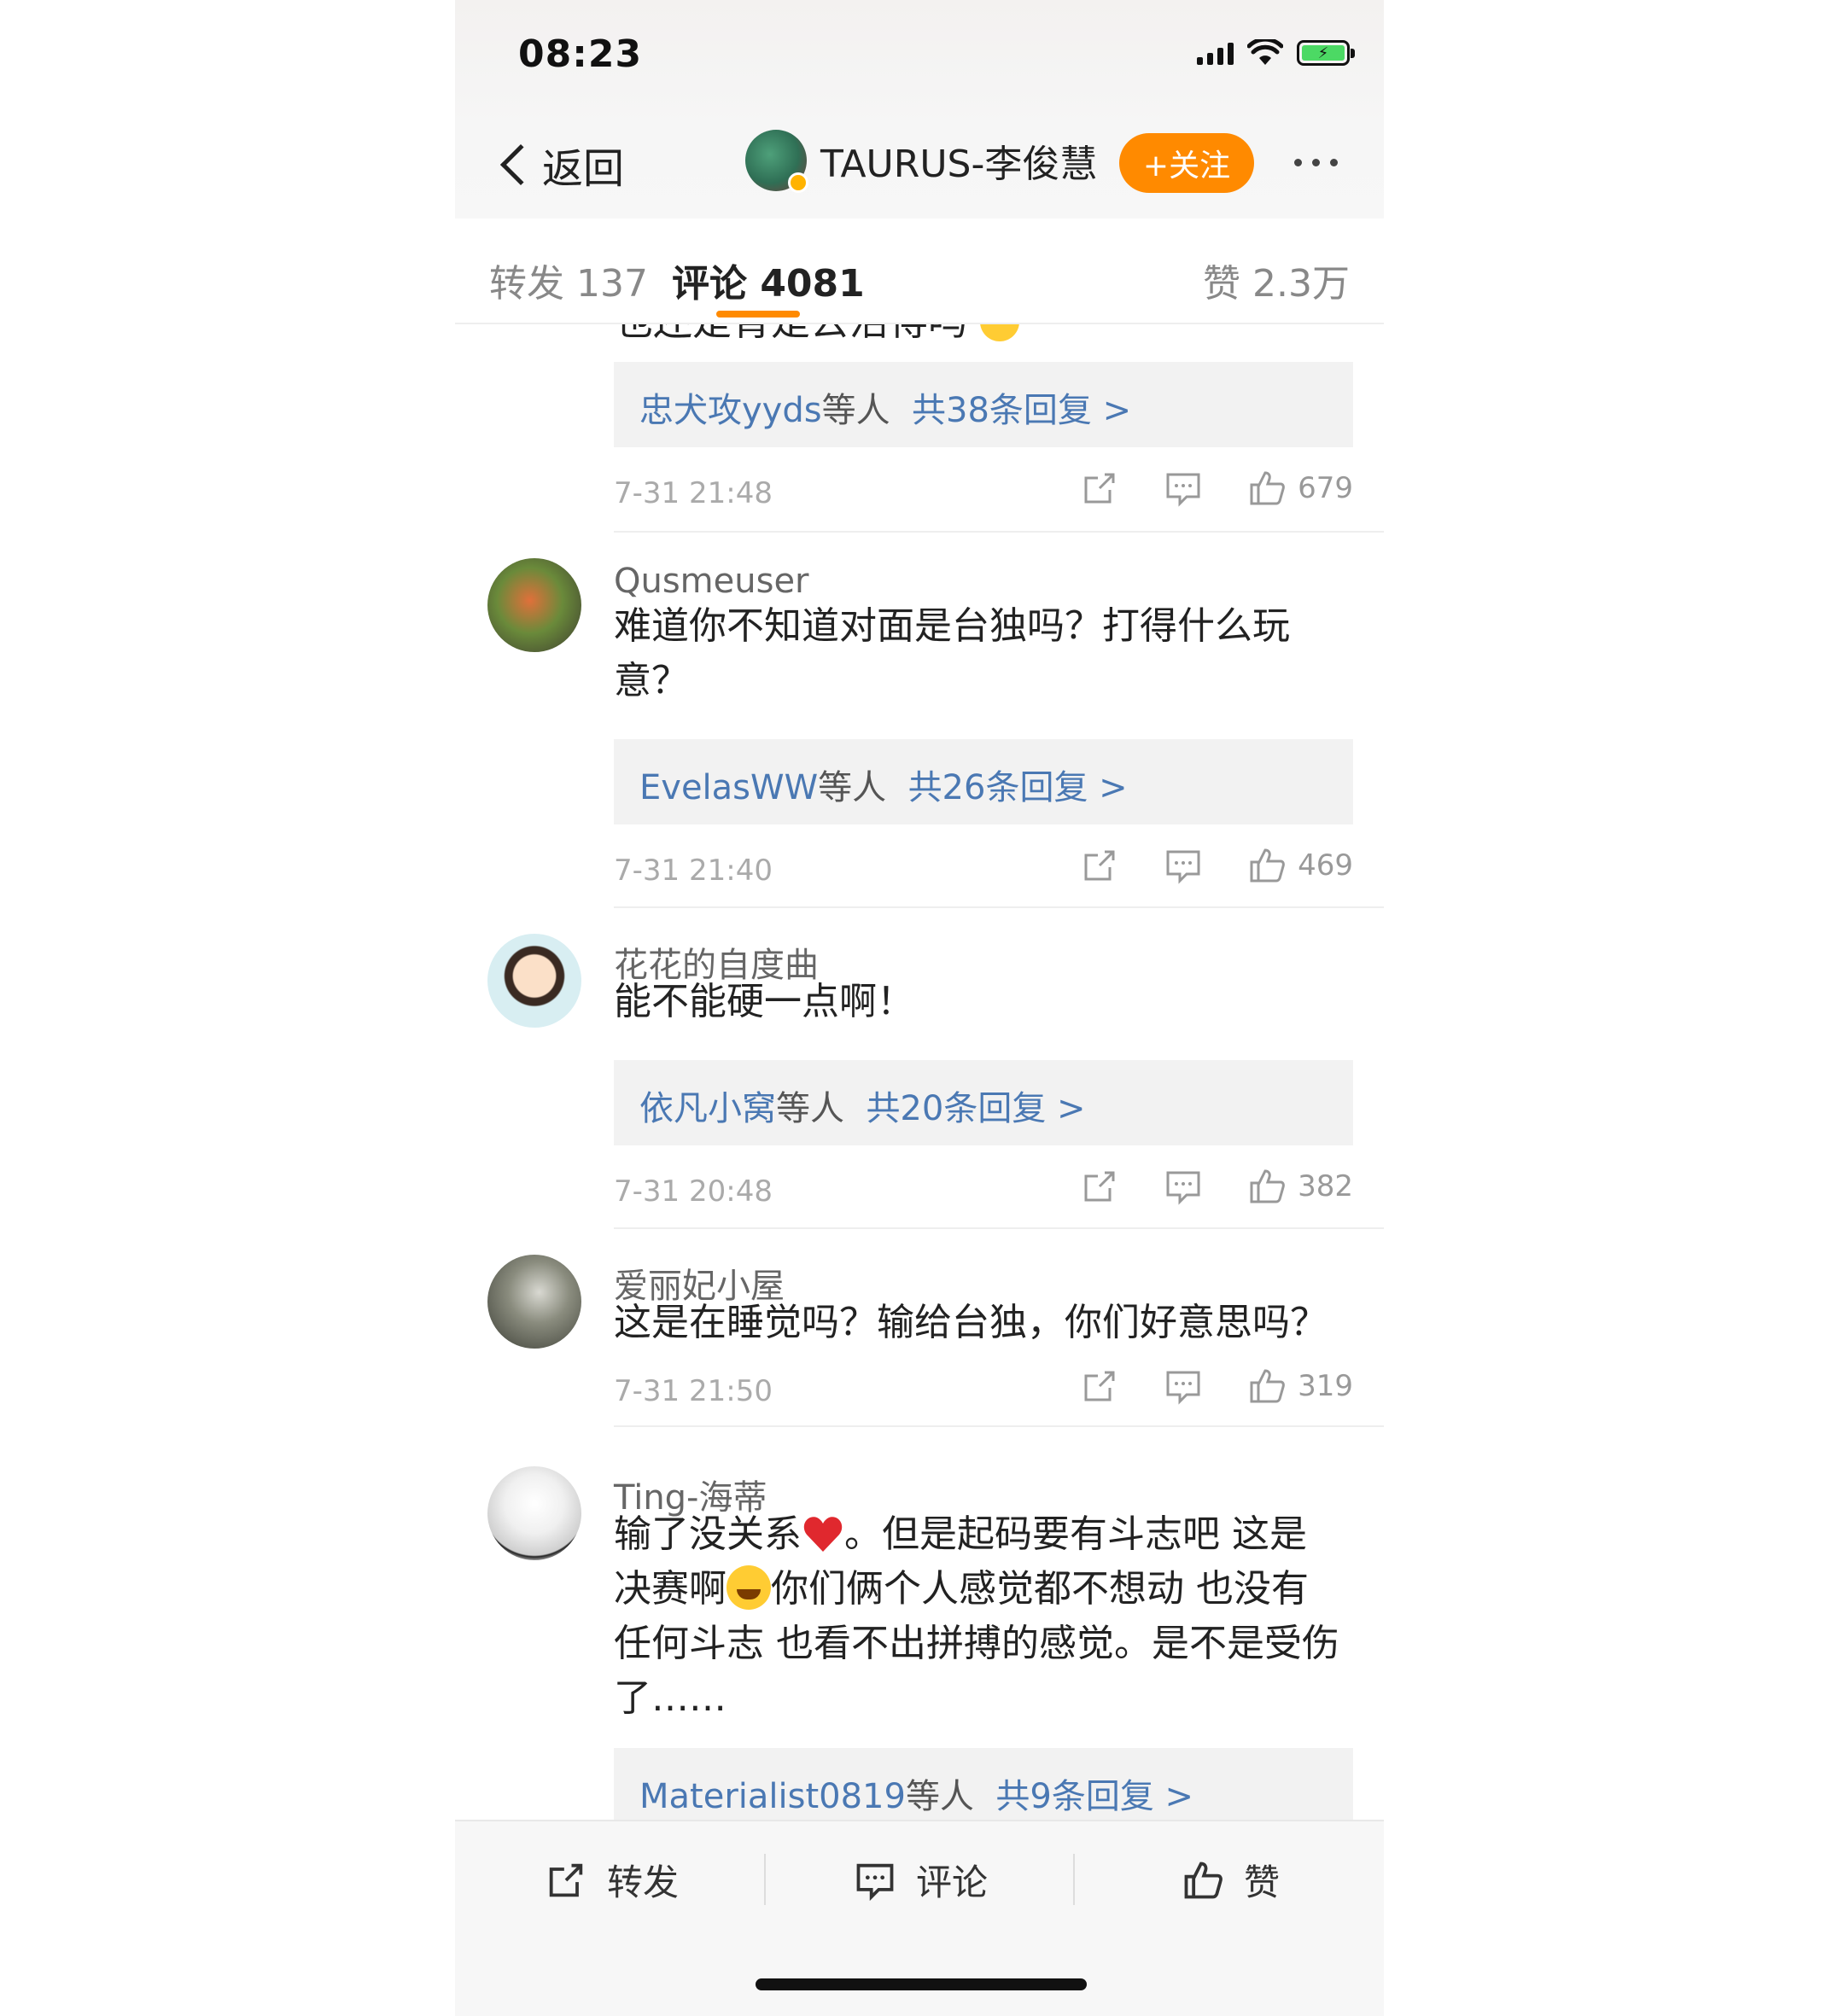 This screenshot has width=1844, height=2016. I want to click on tab-likes: 赞 2.3万, so click(1276, 280).